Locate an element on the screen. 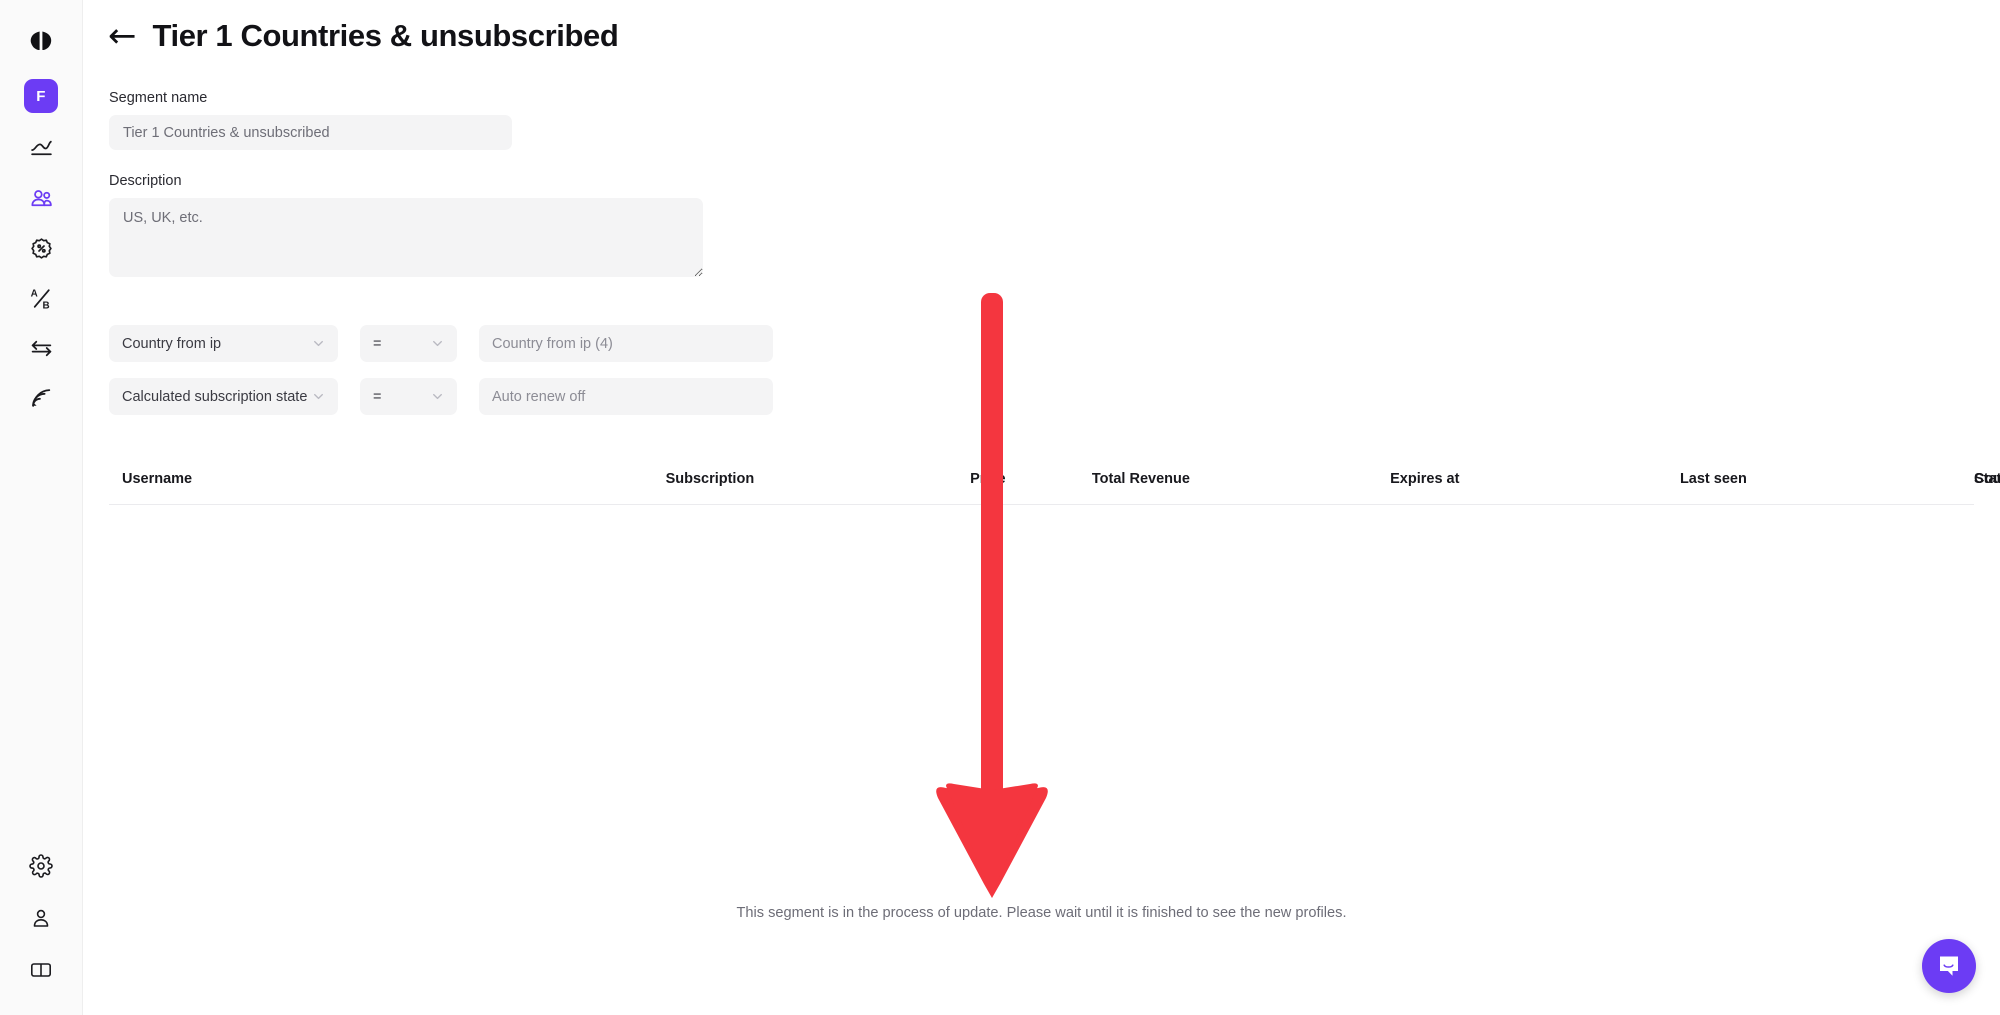 Image resolution: width=2000 pixels, height=1015 pixels. sidebar-item-promotions is located at coordinates (41, 248).